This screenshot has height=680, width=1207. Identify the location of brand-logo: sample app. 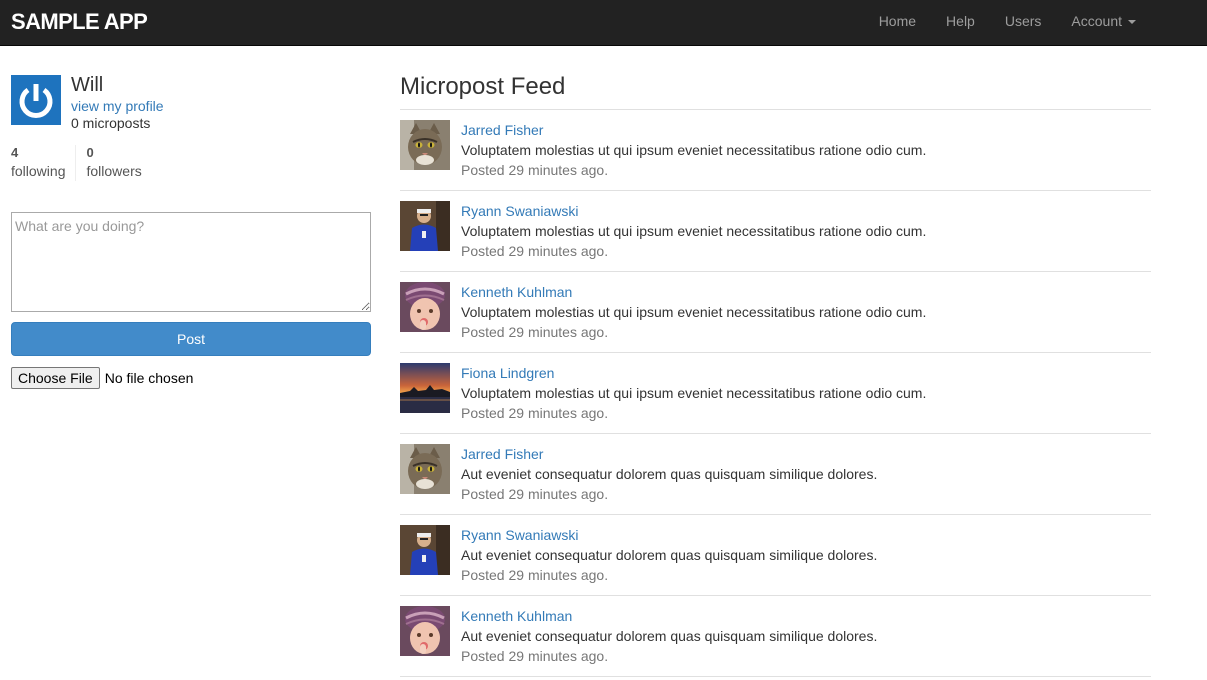
(79, 22).